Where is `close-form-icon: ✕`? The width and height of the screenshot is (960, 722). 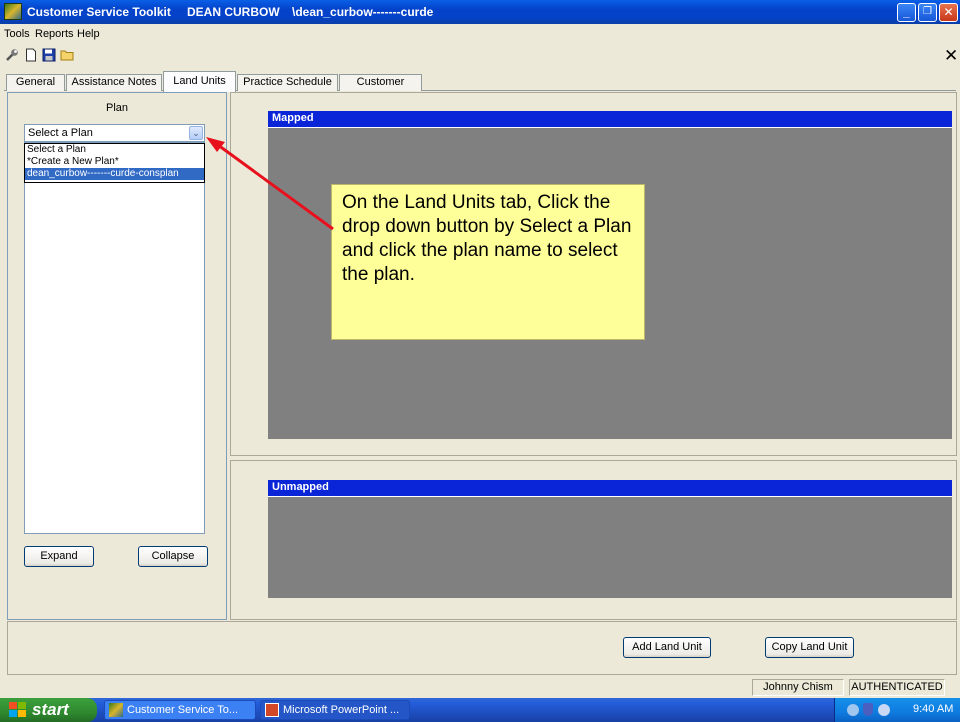
close-form-icon: ✕ is located at coordinates (951, 56).